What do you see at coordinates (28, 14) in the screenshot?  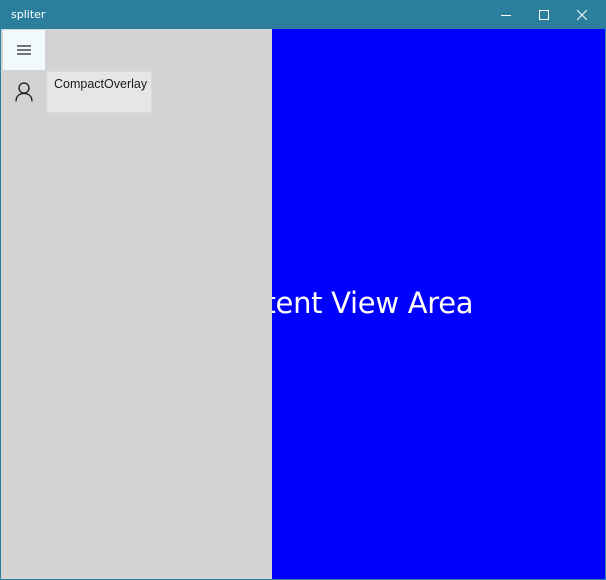 I see `window-title: spliter` at bounding box center [28, 14].